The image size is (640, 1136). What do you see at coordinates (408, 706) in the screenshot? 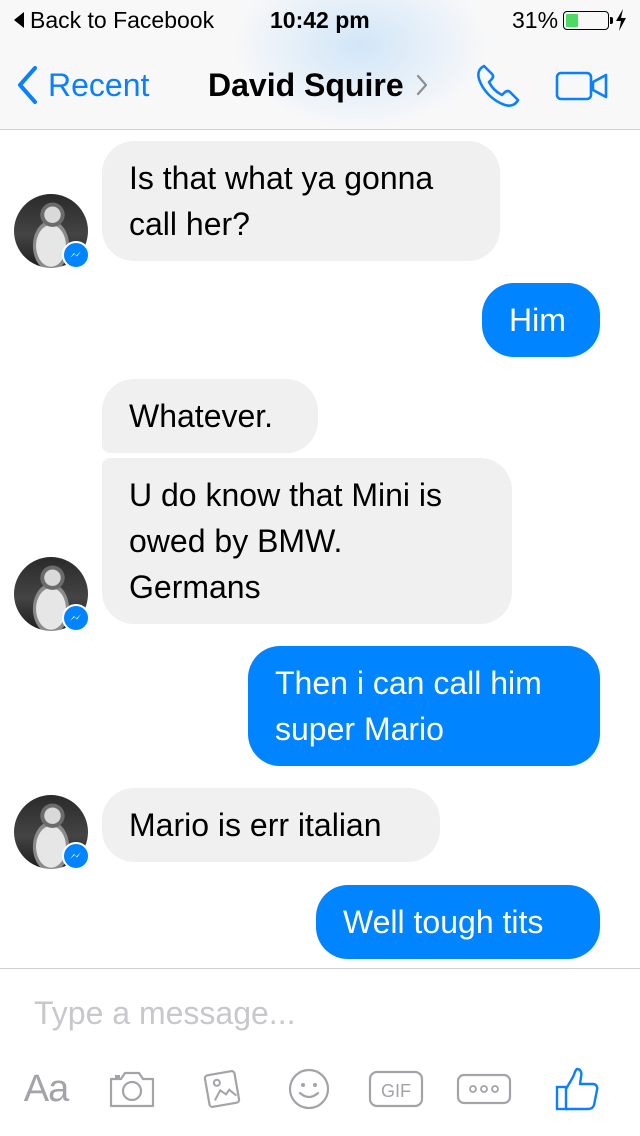
I see `message-text: Then i can call him super Mario` at bounding box center [408, 706].